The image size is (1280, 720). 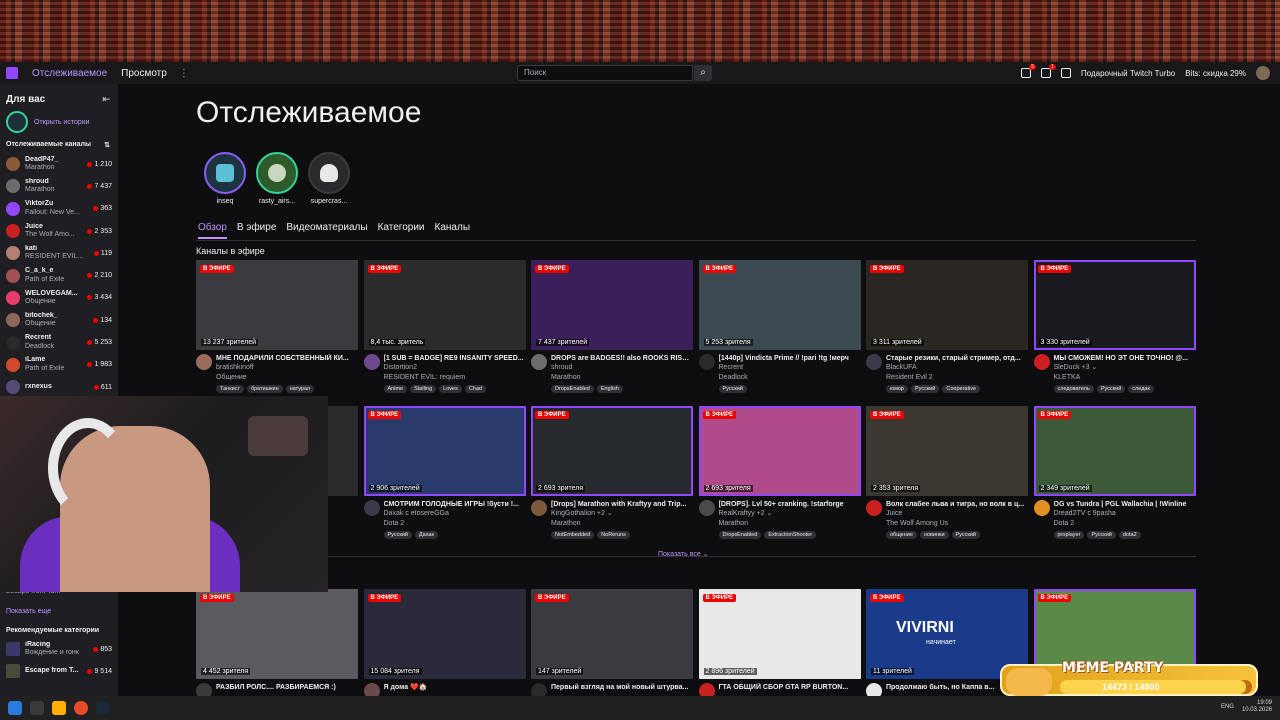 What do you see at coordinates (300, 389) in the screenshot?
I see `tag: натурал` at bounding box center [300, 389].